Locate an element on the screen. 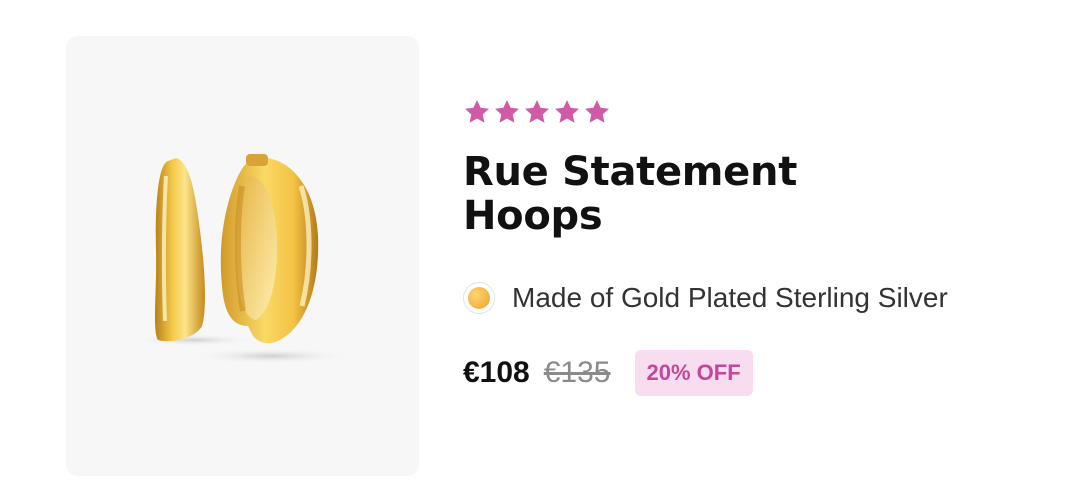 The width and height of the screenshot is (1080, 492). material-row: Made of Gold Plated Sterling Silver is located at coordinates (758, 298).